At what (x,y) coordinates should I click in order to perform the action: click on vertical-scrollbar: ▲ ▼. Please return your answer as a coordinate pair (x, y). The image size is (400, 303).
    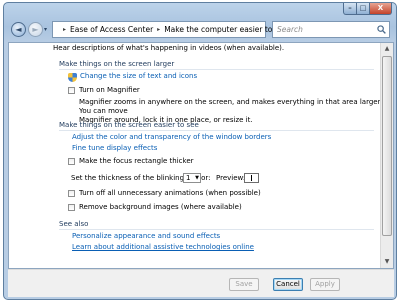
    Looking at the image, I should click on (386, 155).